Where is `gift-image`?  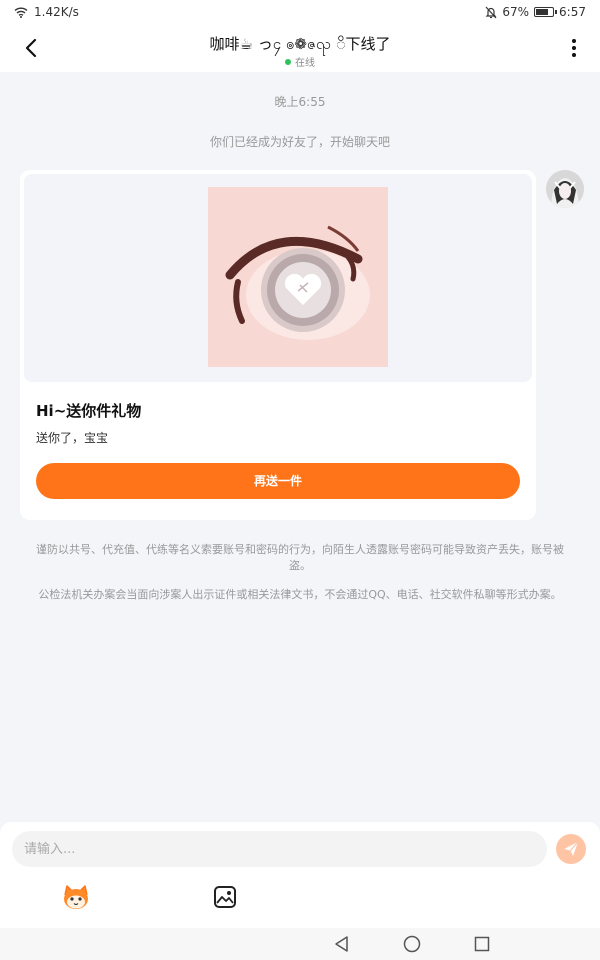 gift-image is located at coordinates (298, 277).